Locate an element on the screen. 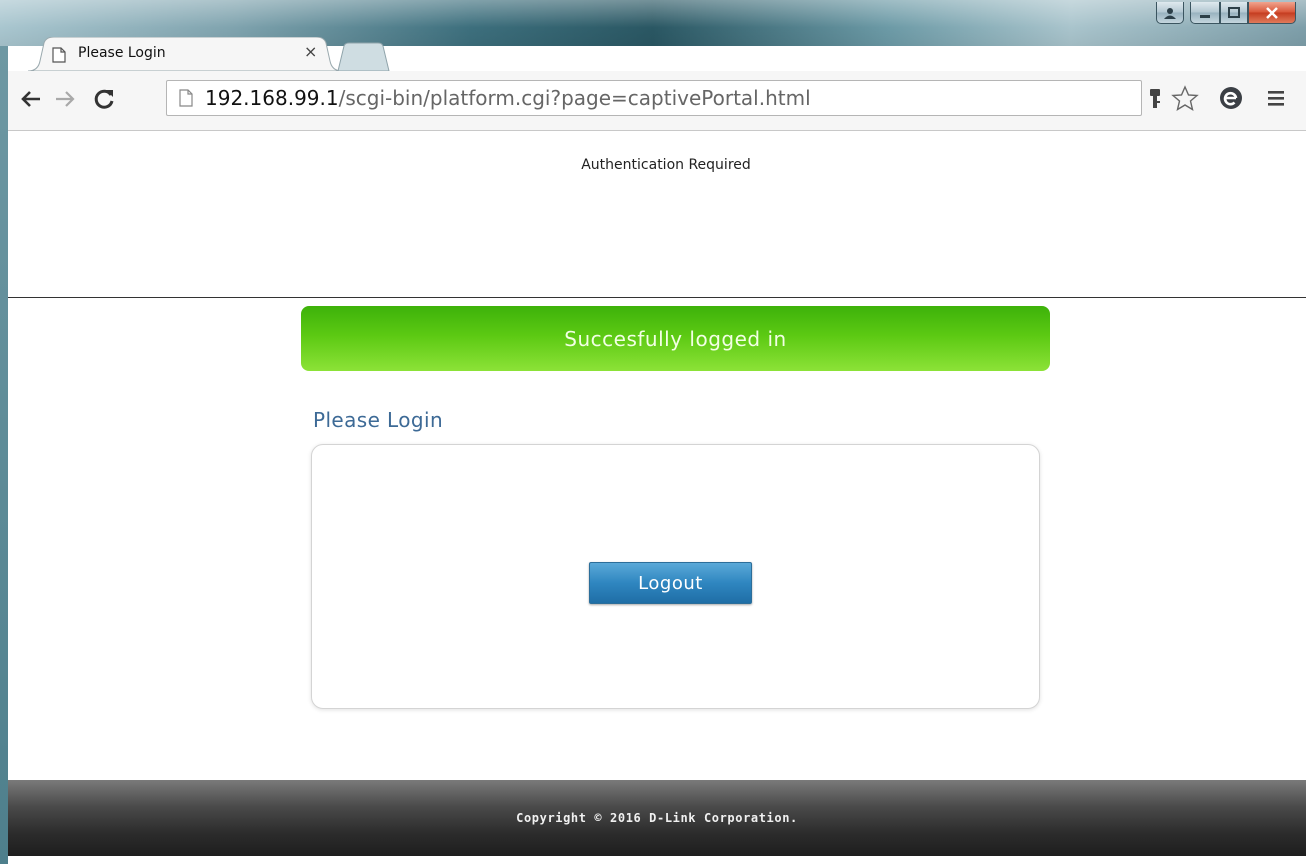 Image resolution: width=1306 pixels, height=864 pixels. star-icon is located at coordinates (1185, 98).